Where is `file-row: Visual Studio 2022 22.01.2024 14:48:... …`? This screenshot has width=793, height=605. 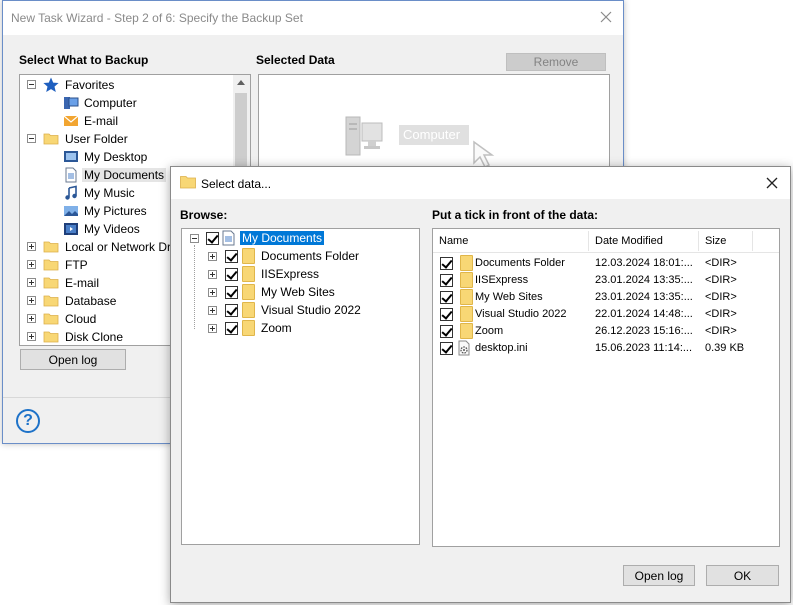
file-row: Visual Studio 2022 22.01.2024 14:48:... … is located at coordinates (606, 314).